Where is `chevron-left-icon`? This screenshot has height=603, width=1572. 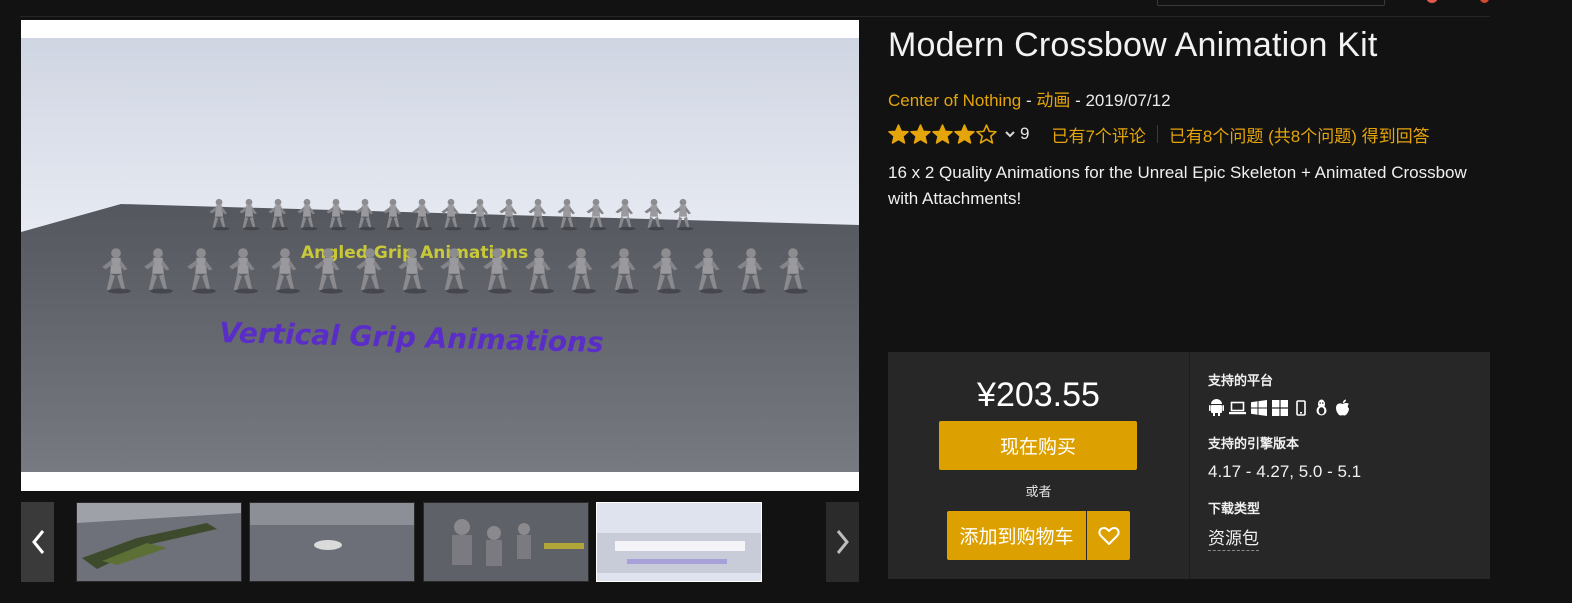
chevron-left-icon is located at coordinates (37, 542).